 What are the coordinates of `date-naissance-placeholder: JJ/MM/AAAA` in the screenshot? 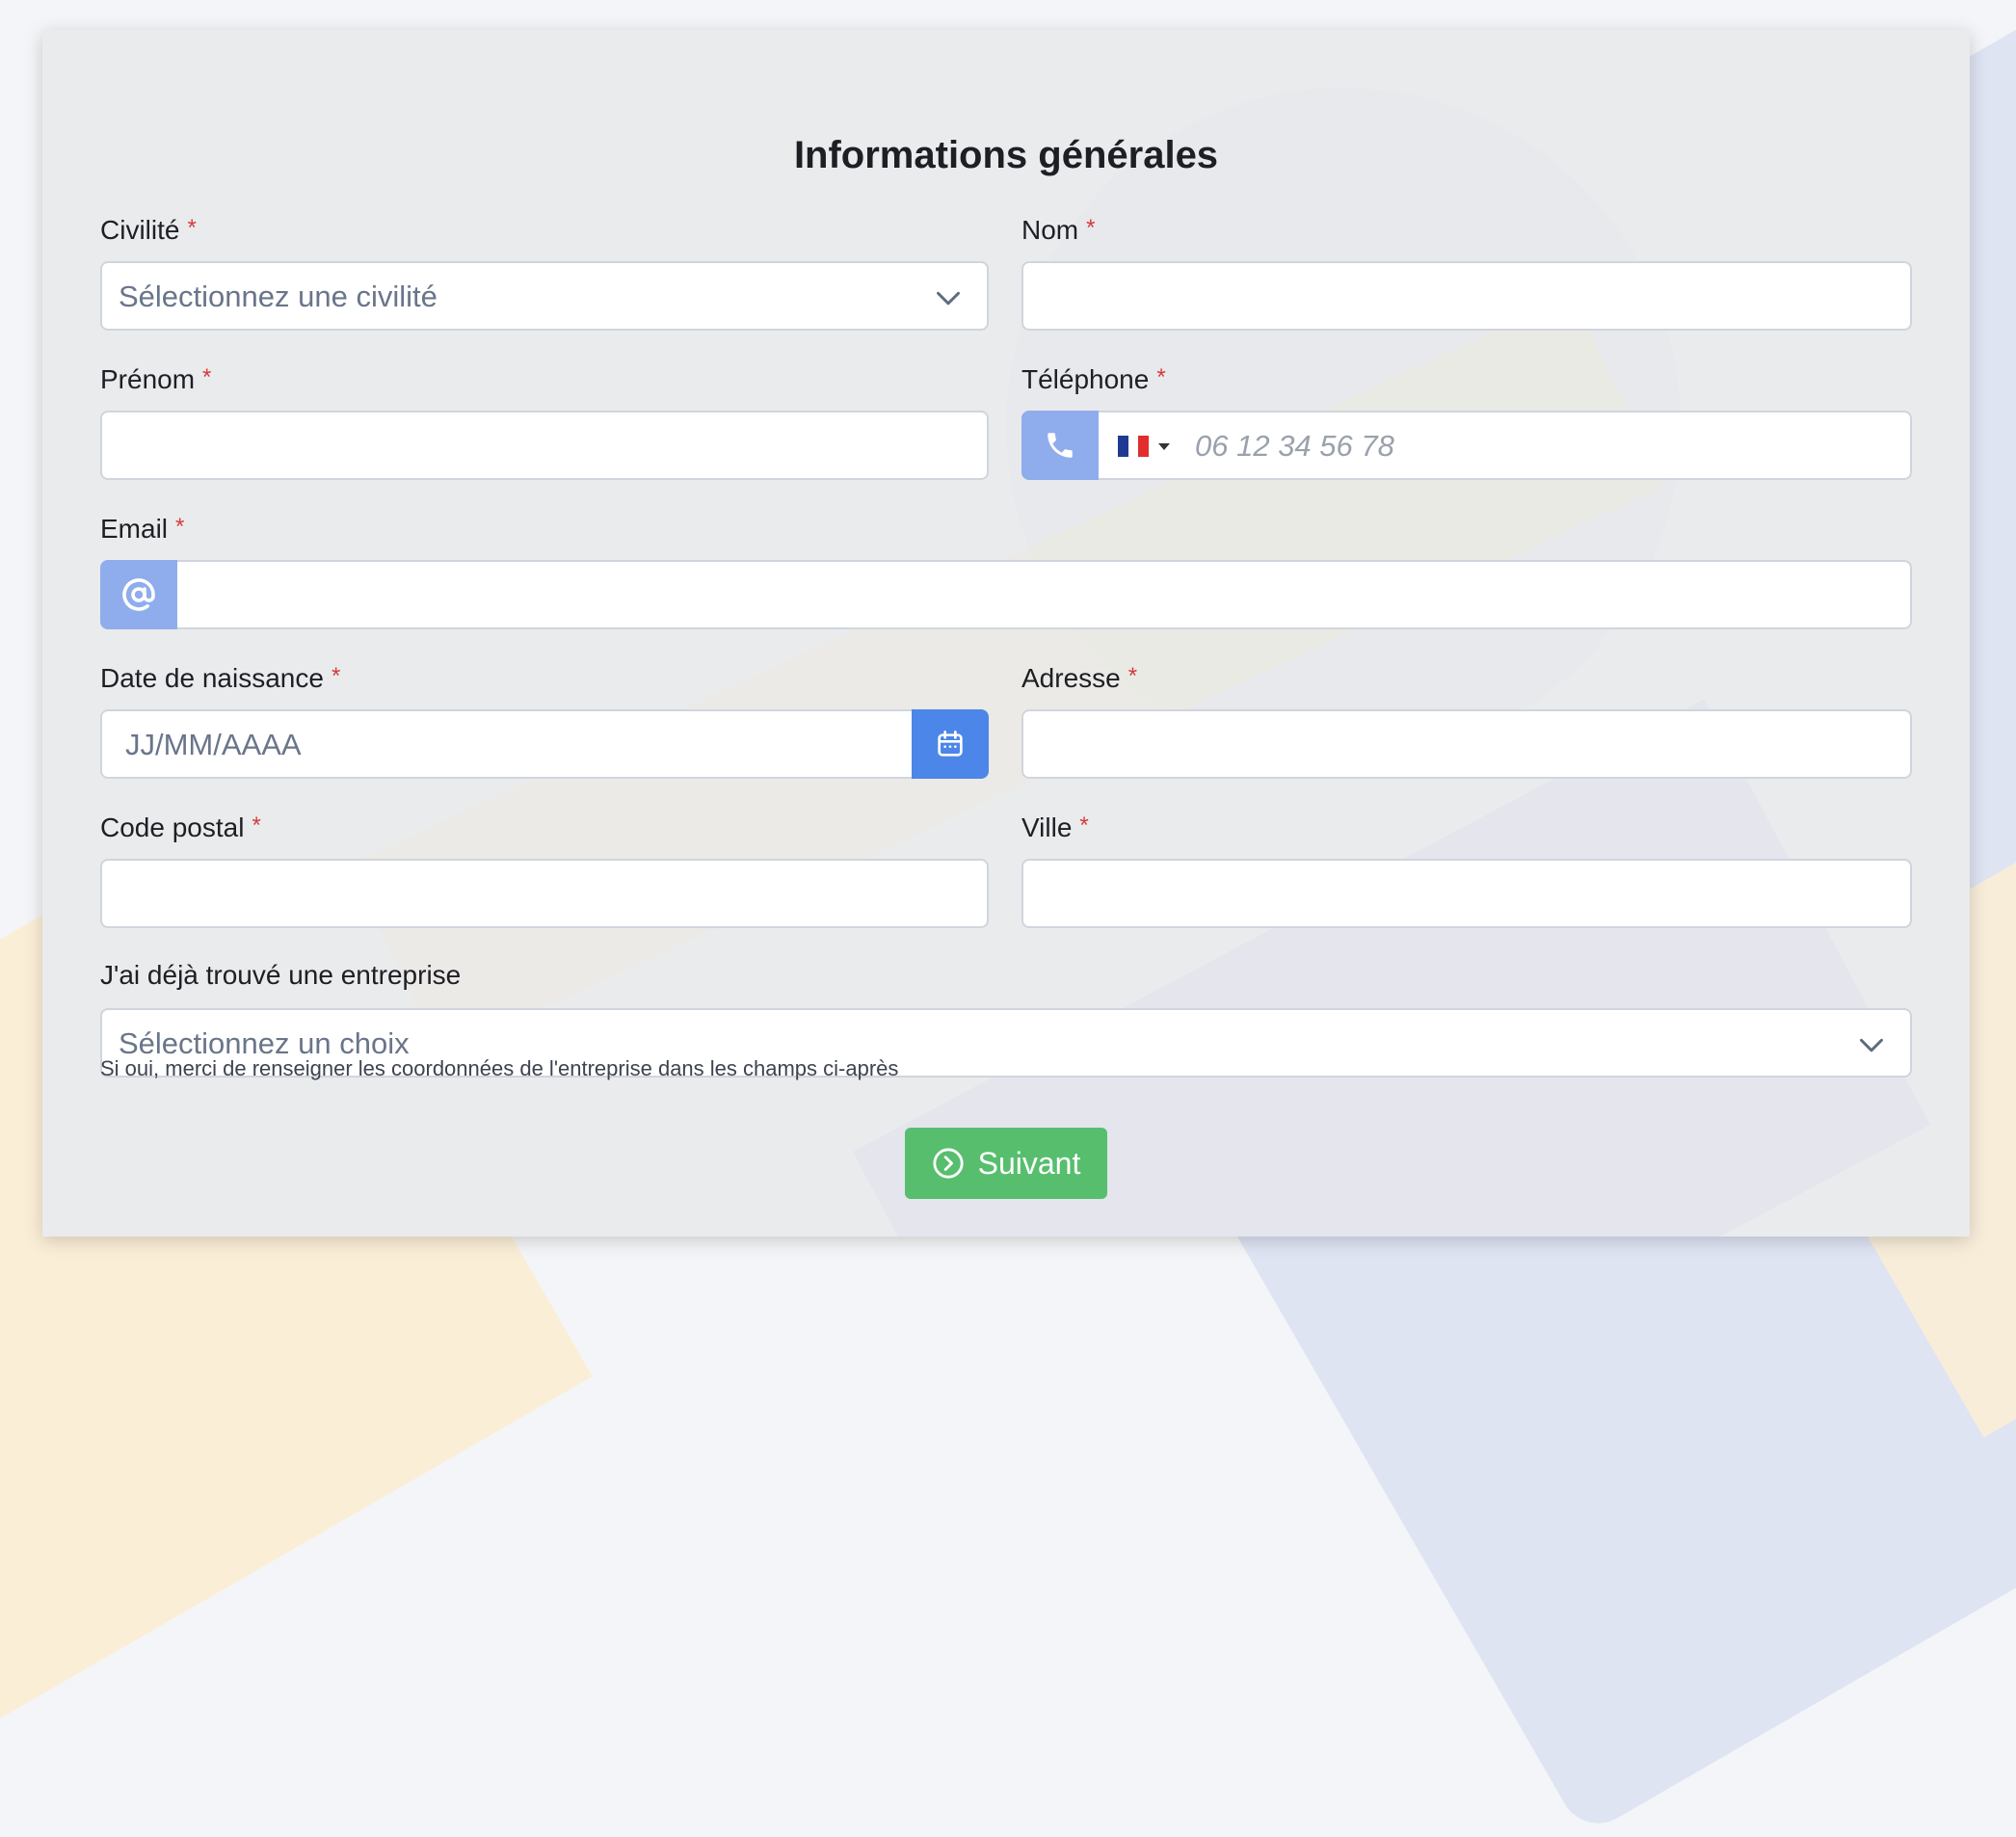 It's located at (214, 744).